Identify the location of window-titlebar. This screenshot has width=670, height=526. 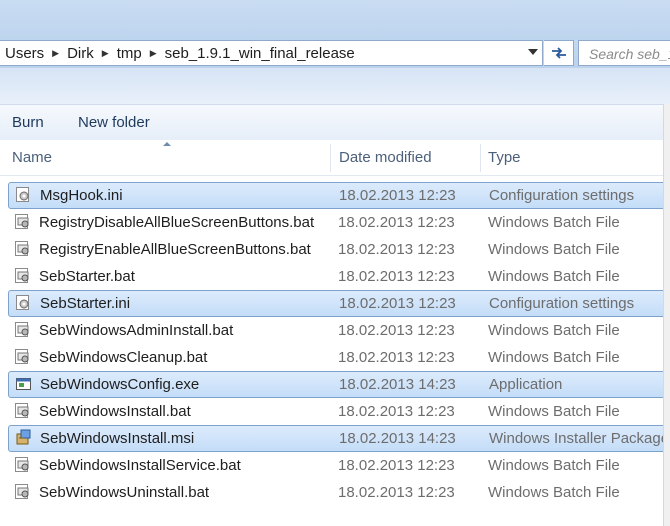
(335, 20).